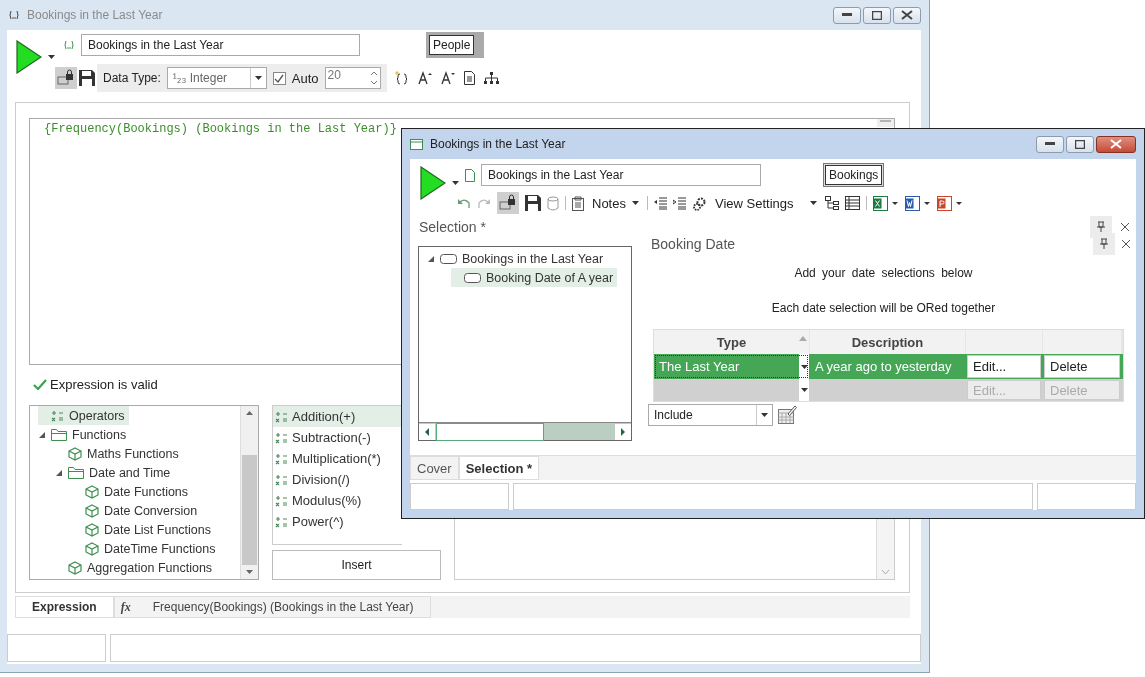  Describe the element at coordinates (452, 227) in the screenshot. I see `section-title: Selection *` at that location.